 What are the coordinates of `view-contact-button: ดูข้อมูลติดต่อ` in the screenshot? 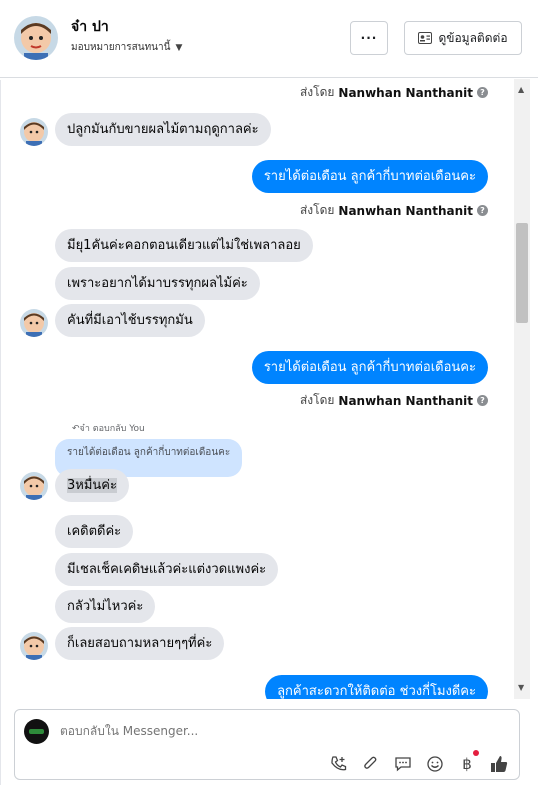 It's located at (463, 38).